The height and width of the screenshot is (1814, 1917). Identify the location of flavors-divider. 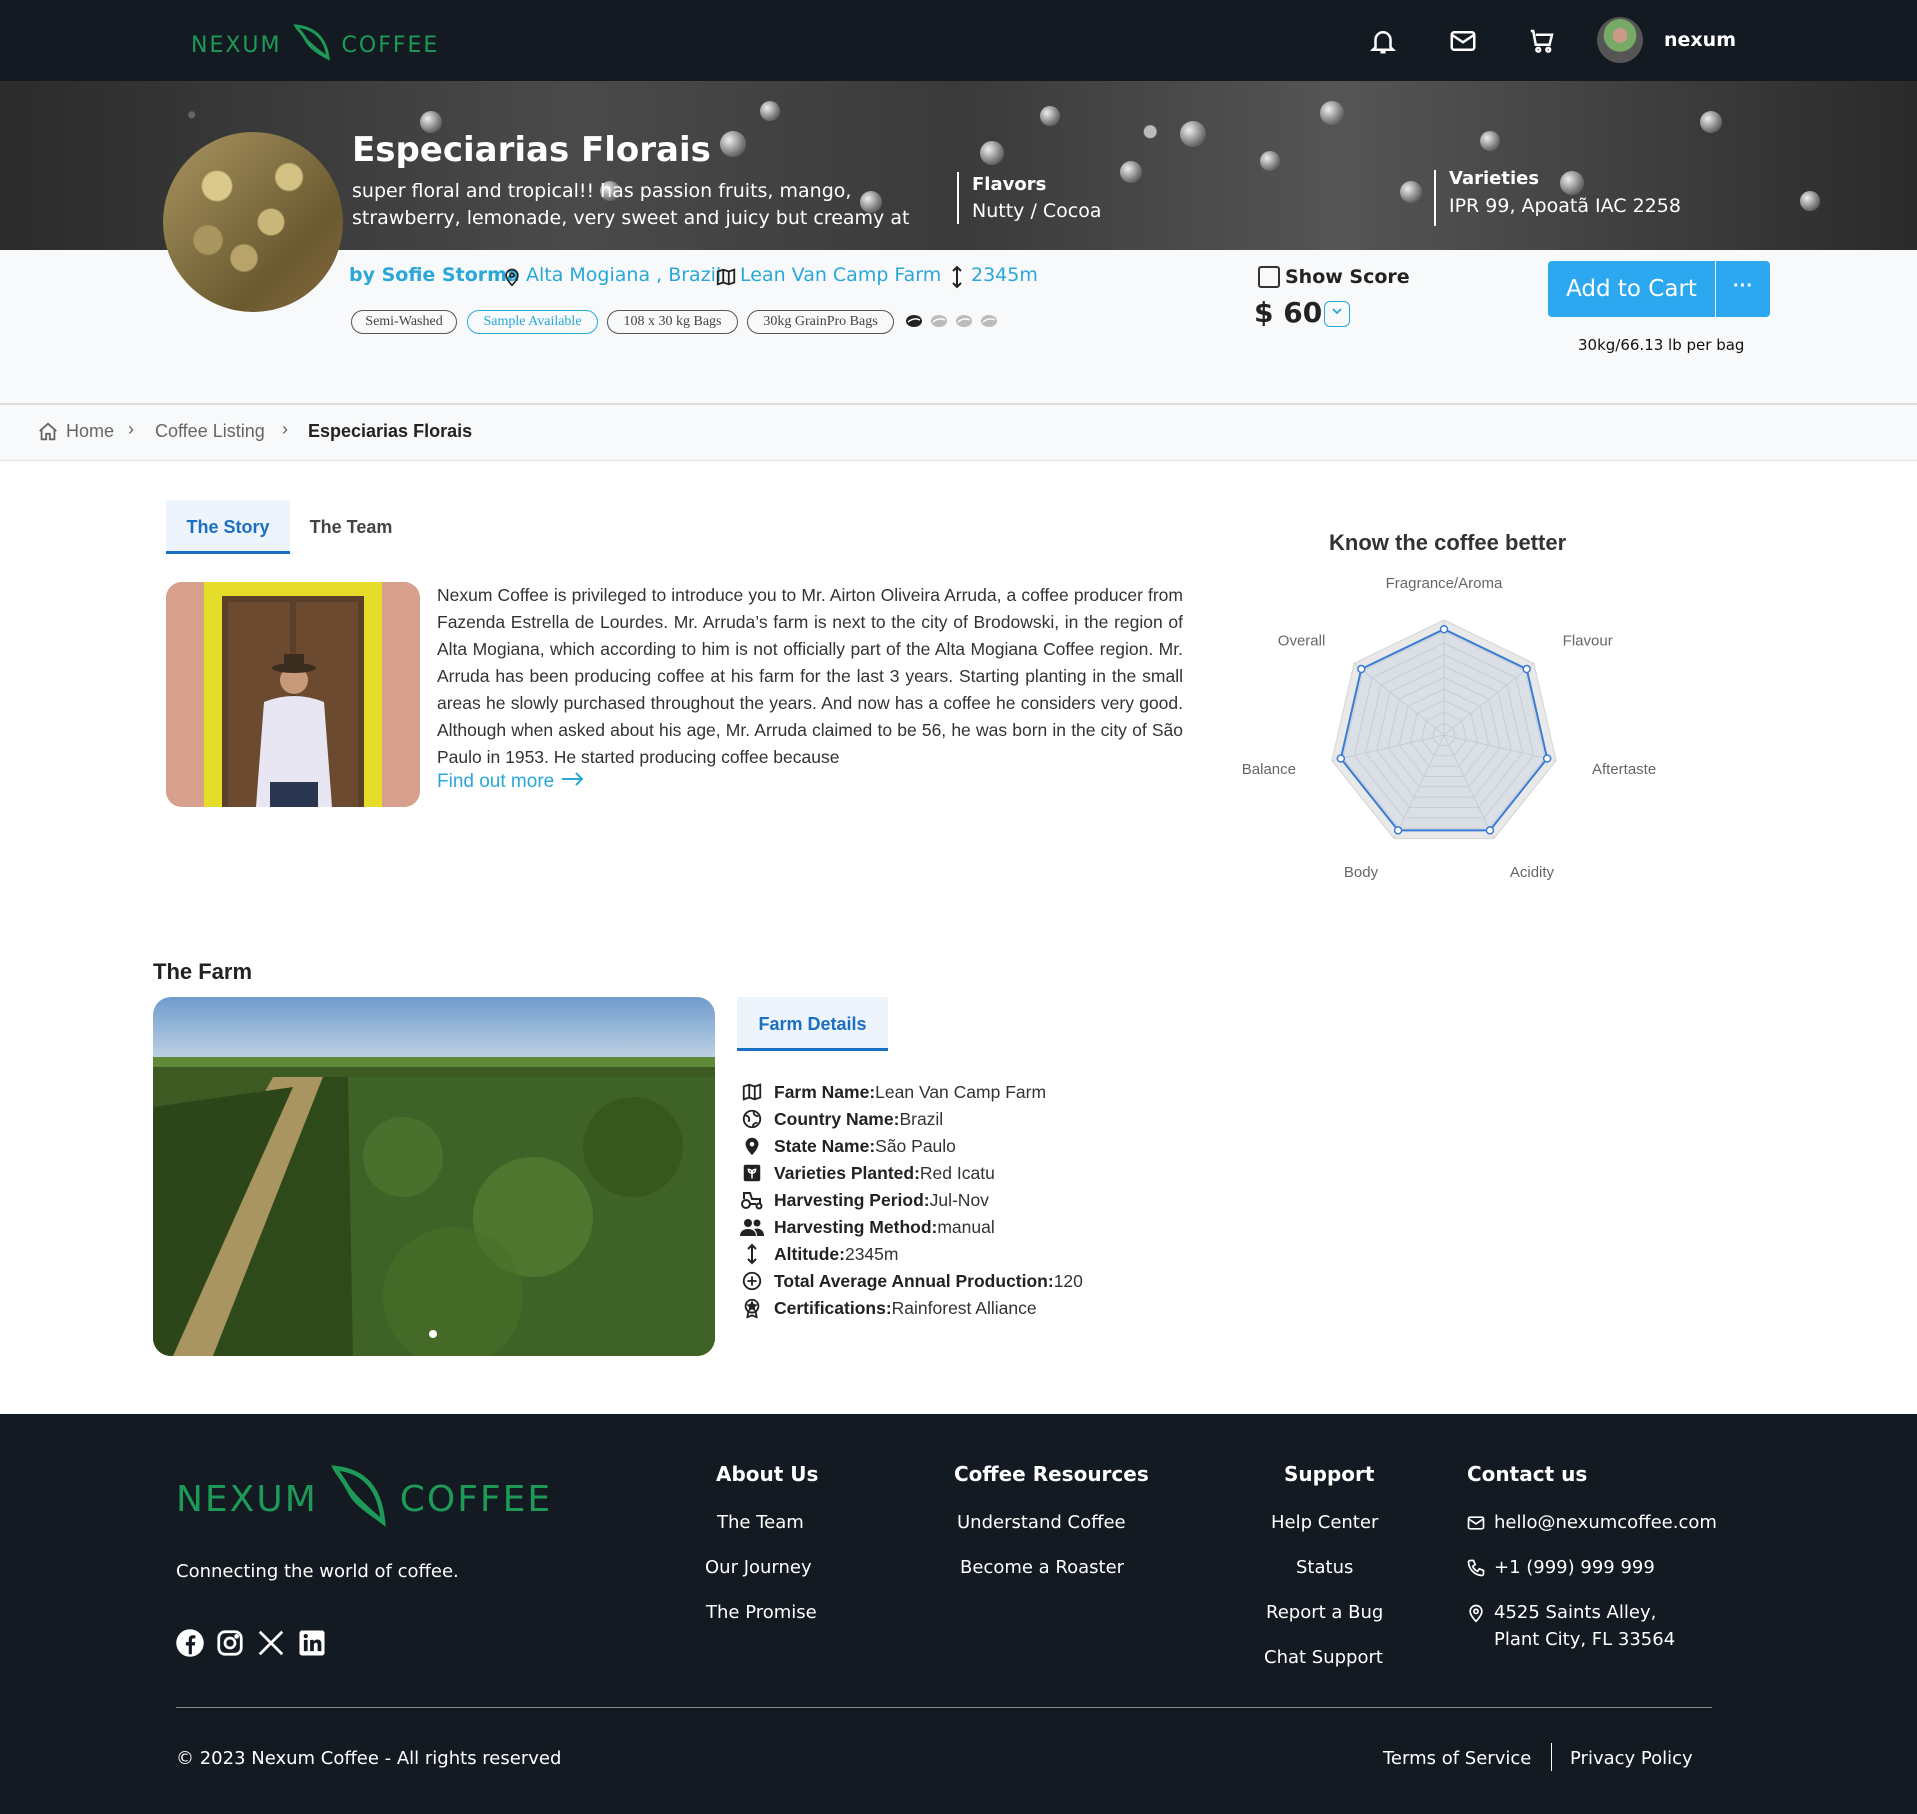
(958, 198).